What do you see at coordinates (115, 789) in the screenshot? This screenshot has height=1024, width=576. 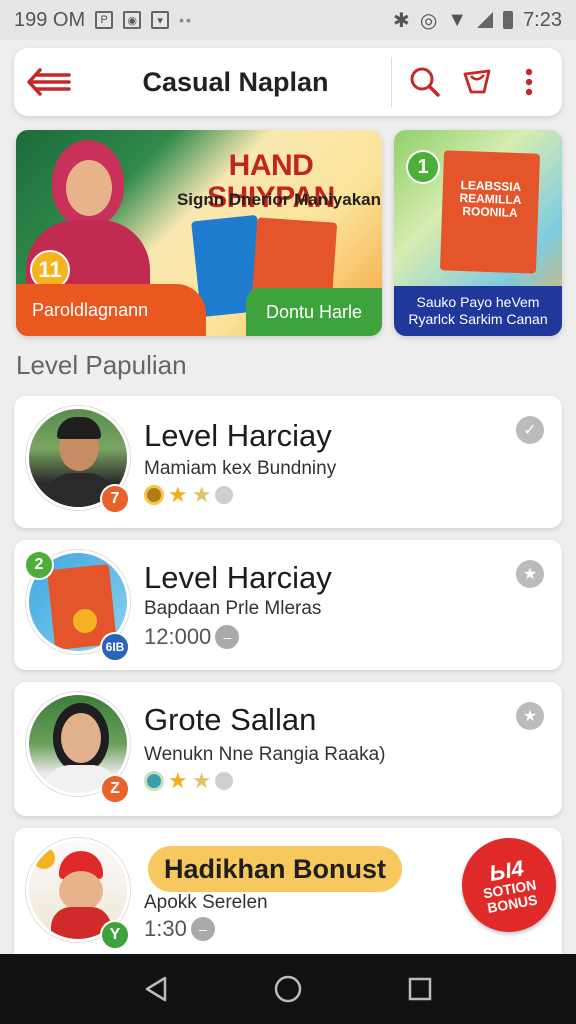 I see `level-badge: Z` at bounding box center [115, 789].